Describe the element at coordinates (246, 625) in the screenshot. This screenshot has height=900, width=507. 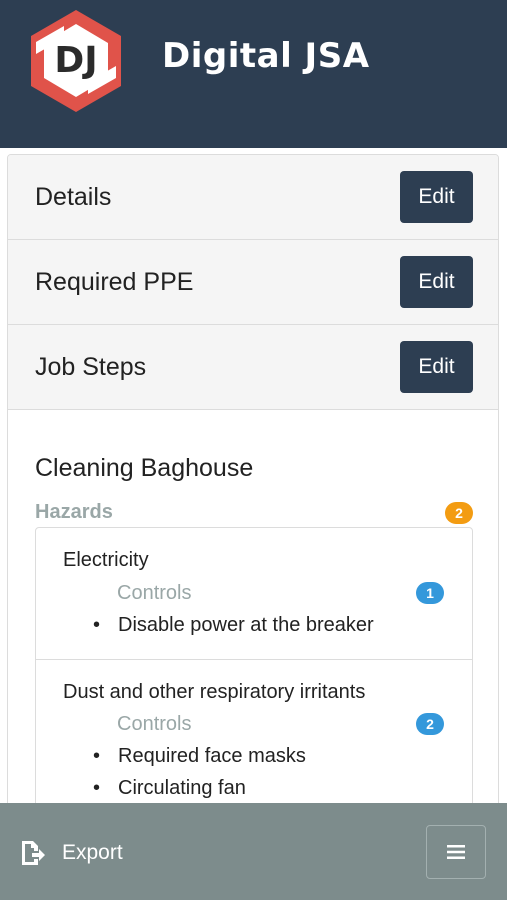
I see `control-text: Disable power at the breaker` at that location.